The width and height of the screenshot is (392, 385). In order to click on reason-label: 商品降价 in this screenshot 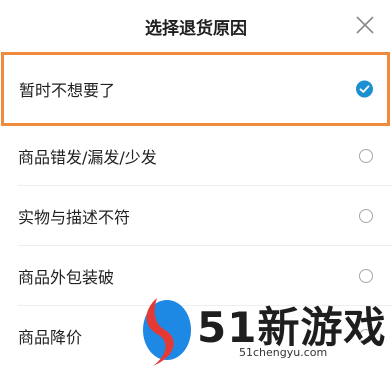, I will do `click(50, 337)`.